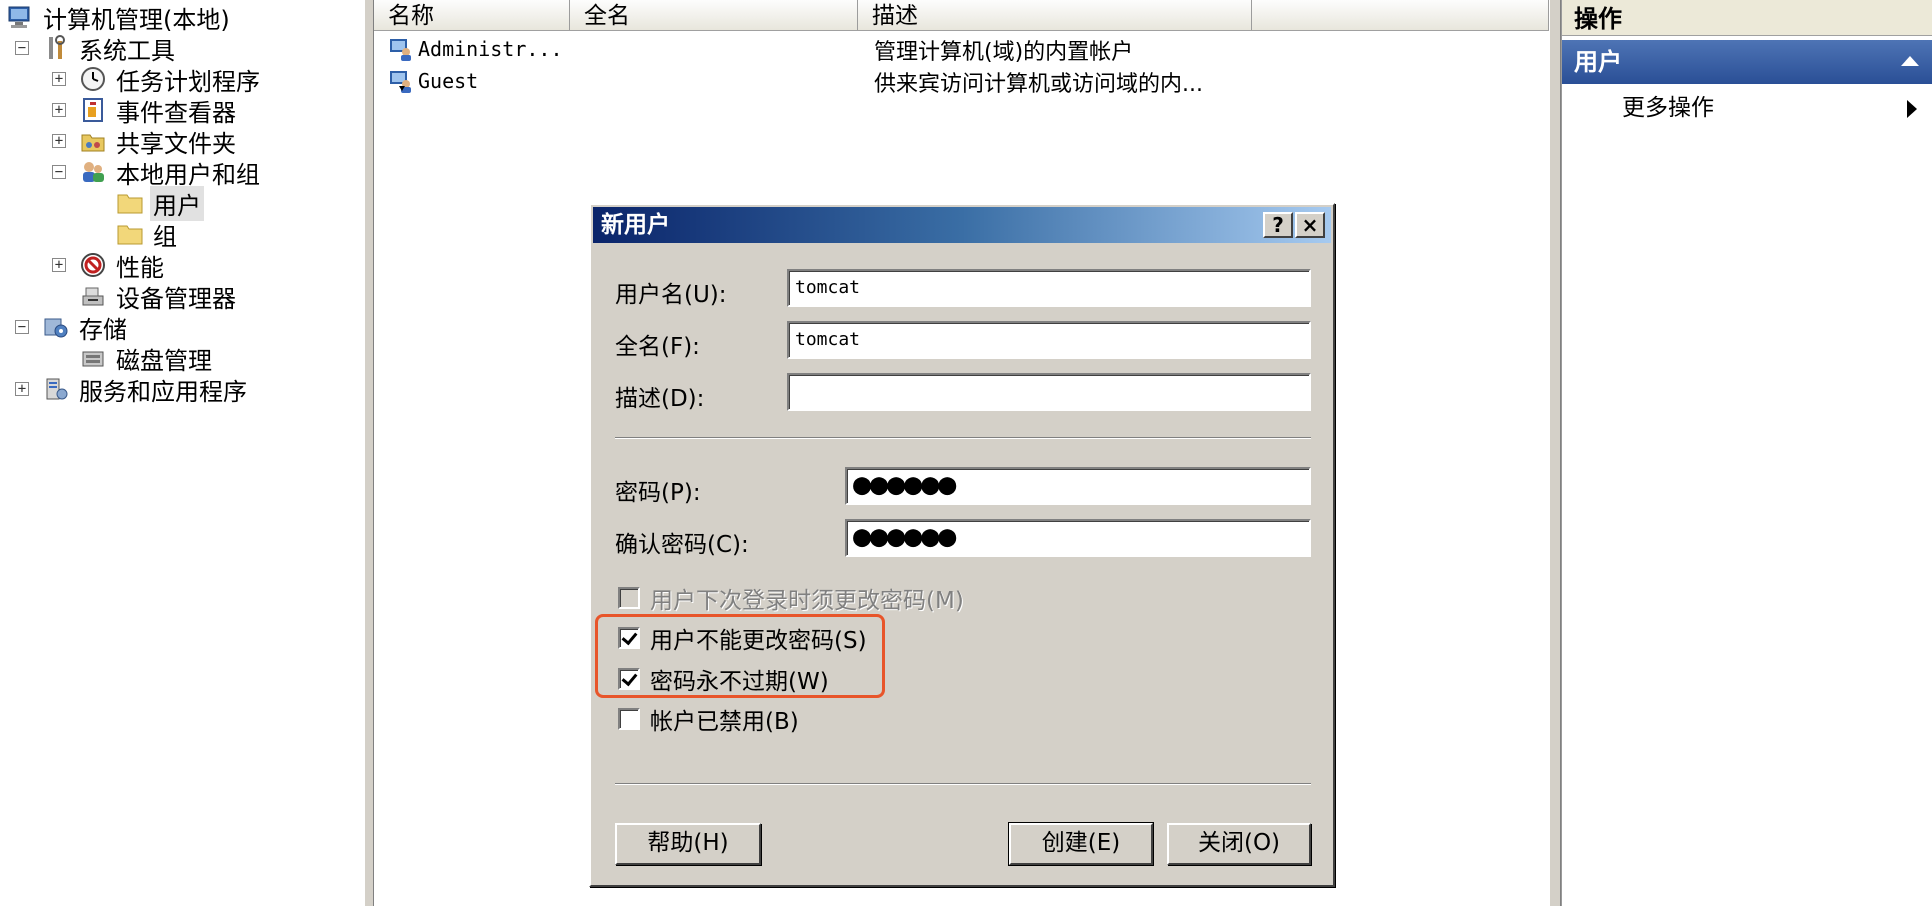 Image resolution: width=1932 pixels, height=906 pixels. Describe the element at coordinates (176, 298) in the screenshot. I see `tree-item-label: 设备管理器` at that location.